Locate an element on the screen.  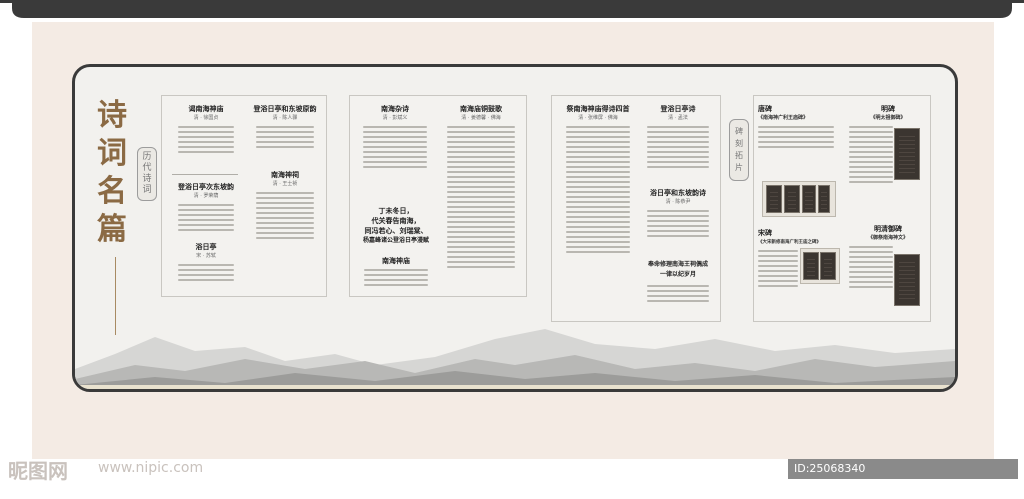
poem-author: 清 · 王士祯 is located at coordinates (285, 184).